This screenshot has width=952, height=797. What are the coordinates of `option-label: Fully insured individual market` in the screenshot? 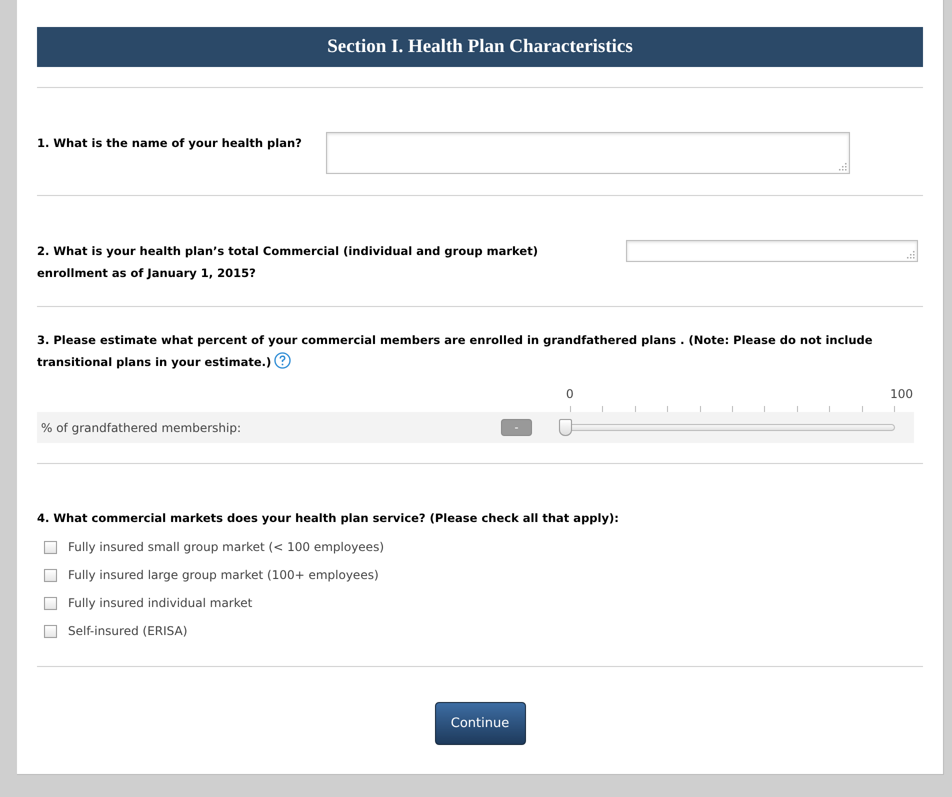 It's located at (160, 603).